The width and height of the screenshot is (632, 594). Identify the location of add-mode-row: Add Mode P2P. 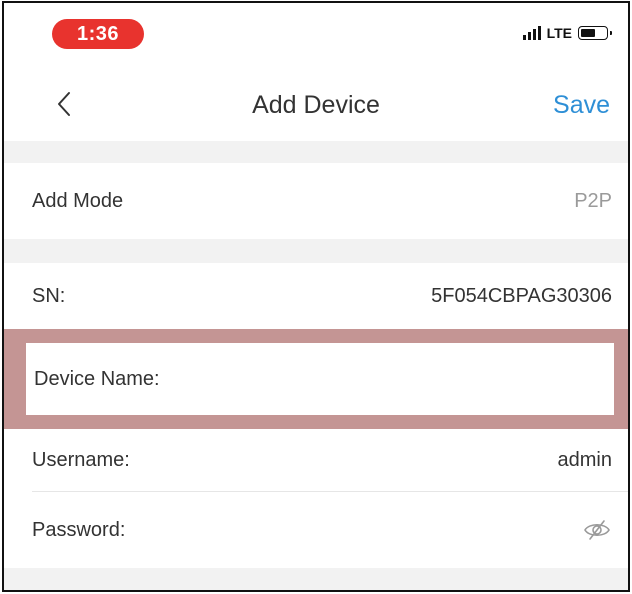
(316, 201).